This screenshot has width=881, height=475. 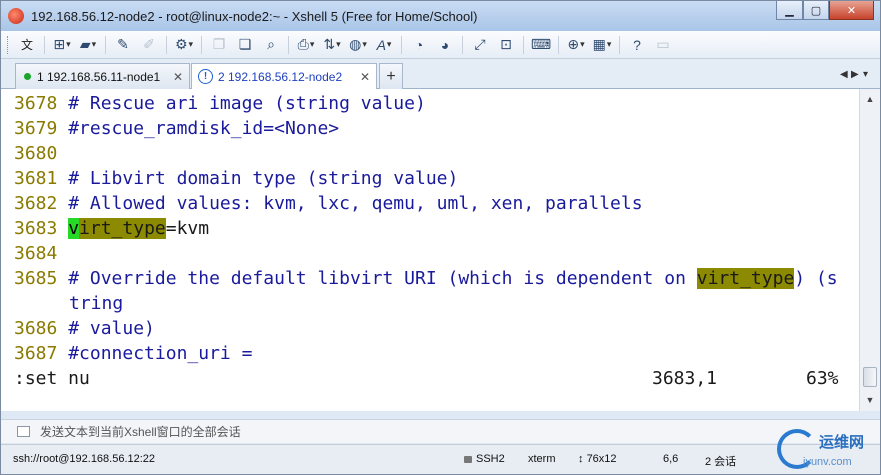 I want to click on connected-status-icon, so click(x=27, y=76).